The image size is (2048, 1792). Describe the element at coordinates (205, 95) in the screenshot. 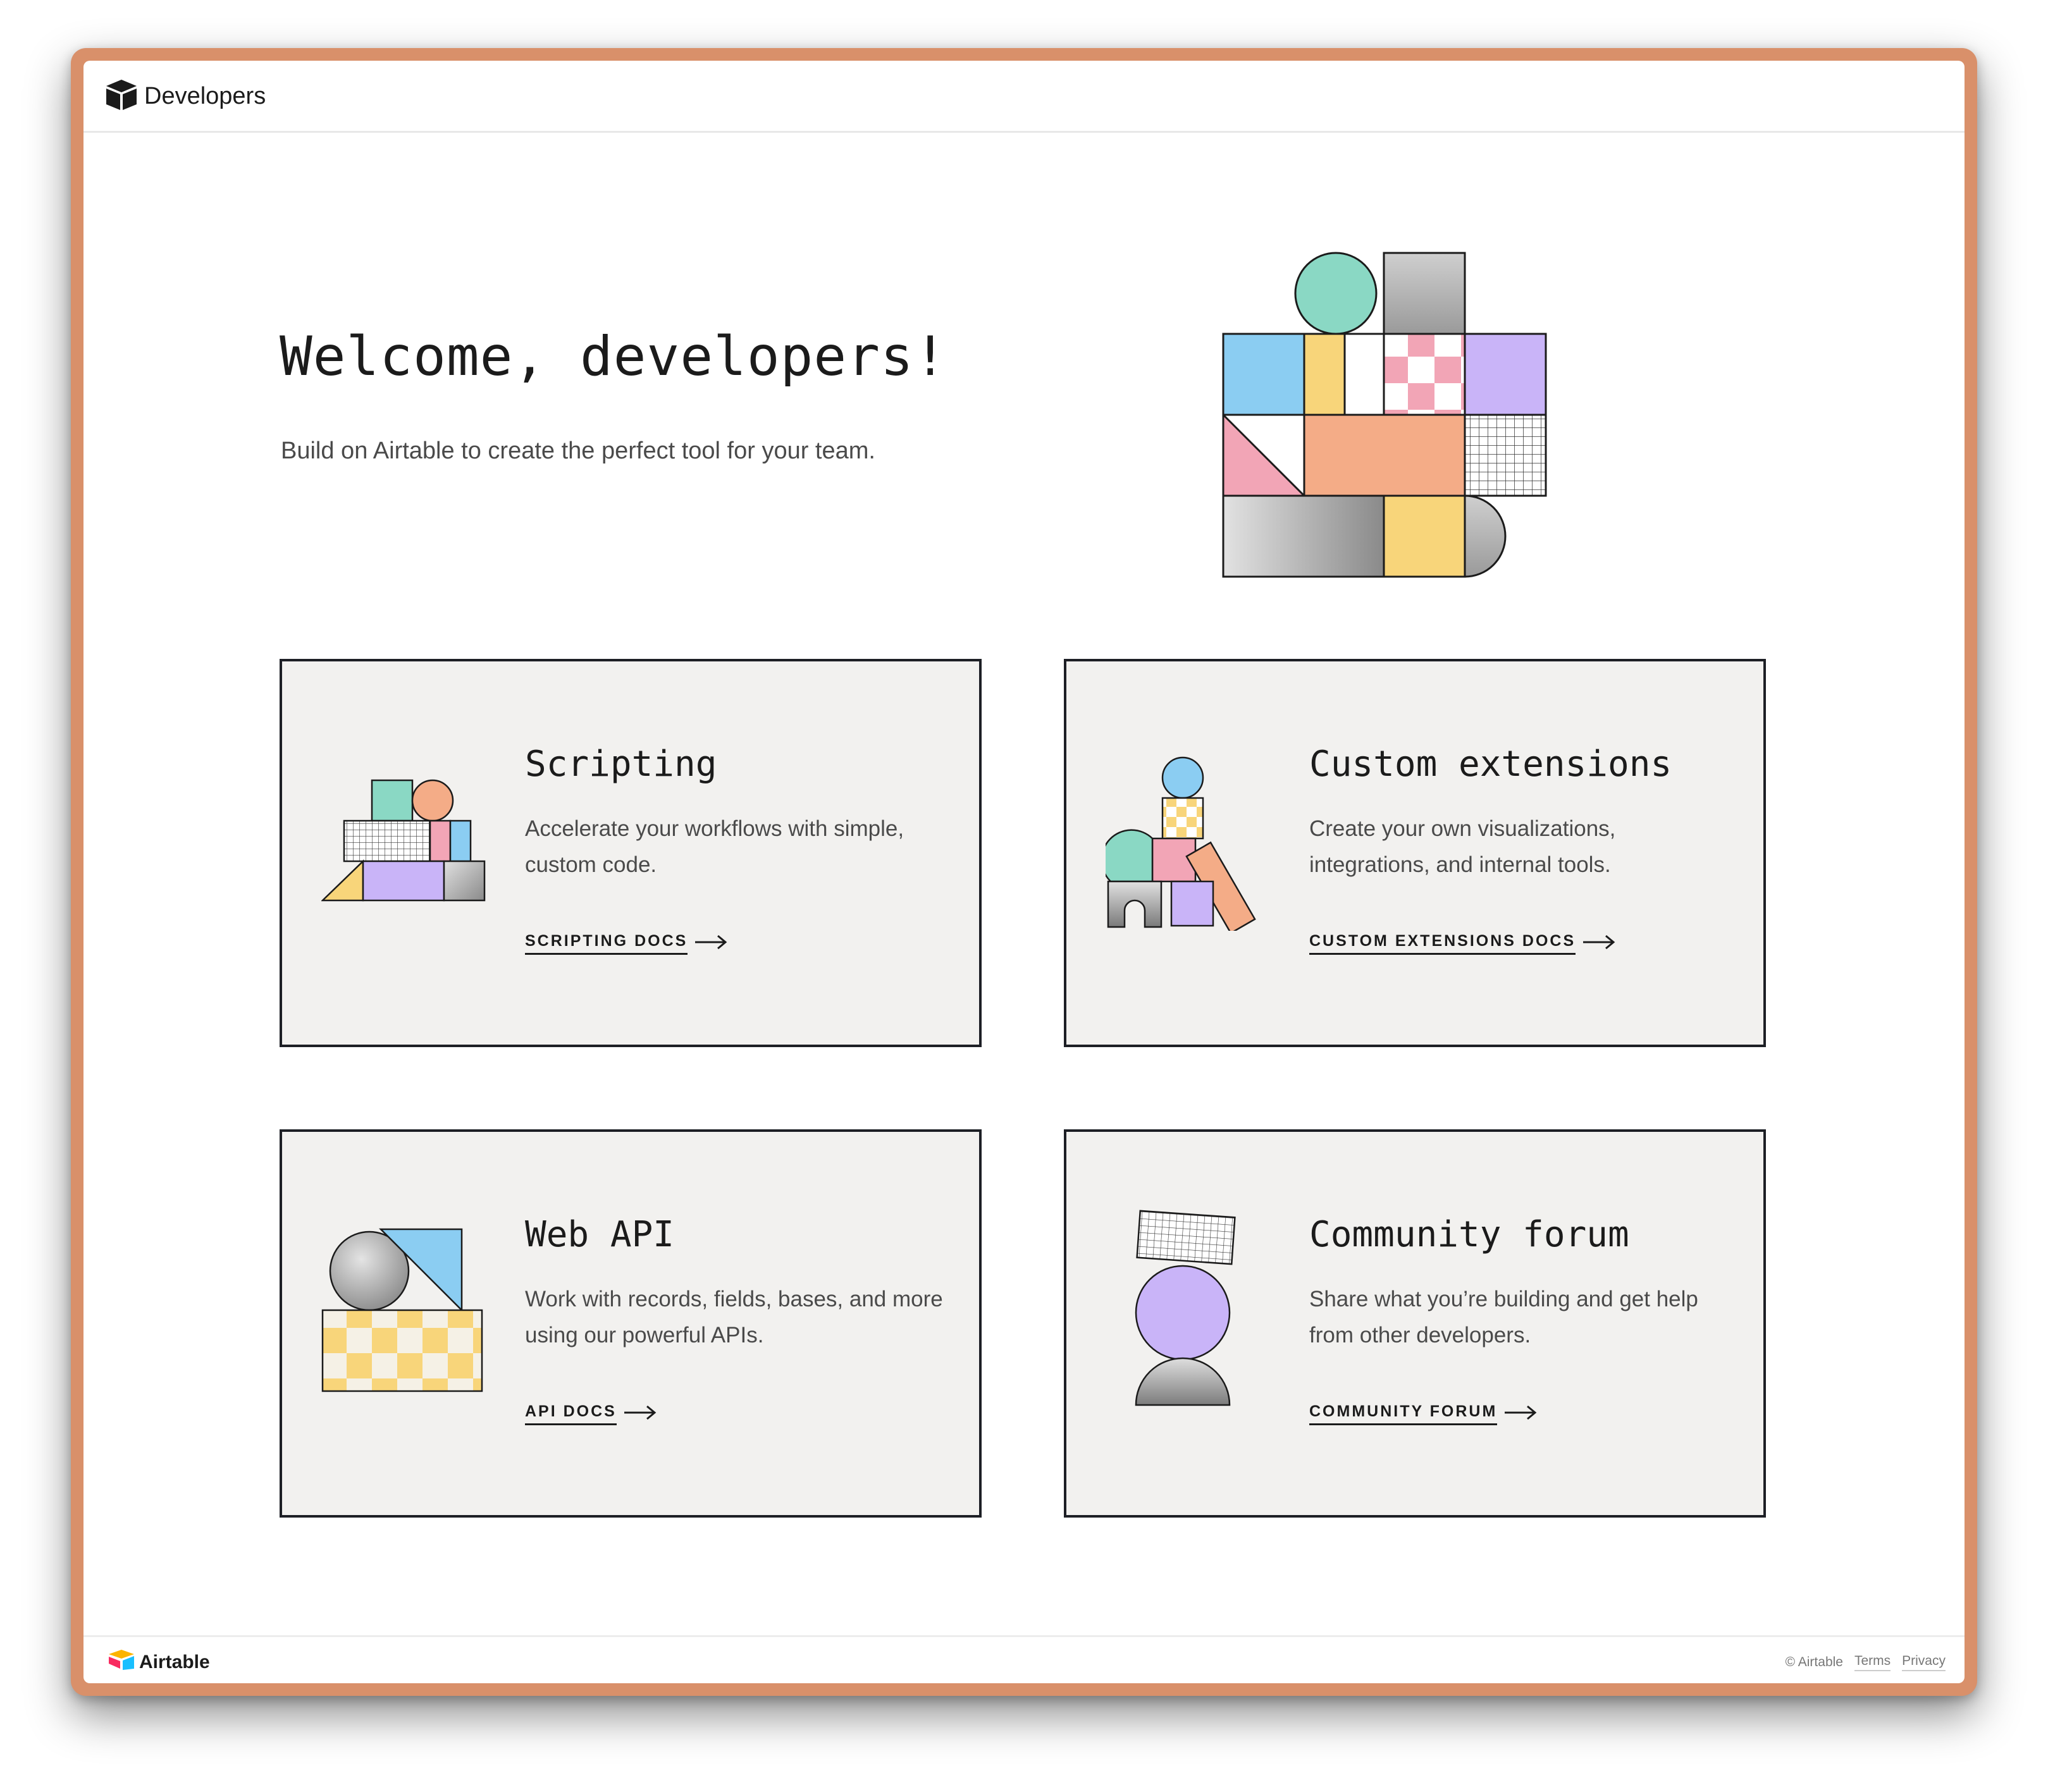

I see `site-title: Developers` at that location.